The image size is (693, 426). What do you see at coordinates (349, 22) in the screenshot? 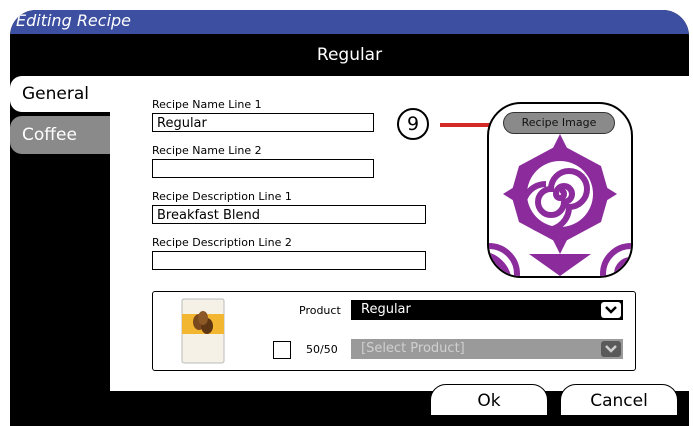
I see `title-bar: Editing Recipe` at bounding box center [349, 22].